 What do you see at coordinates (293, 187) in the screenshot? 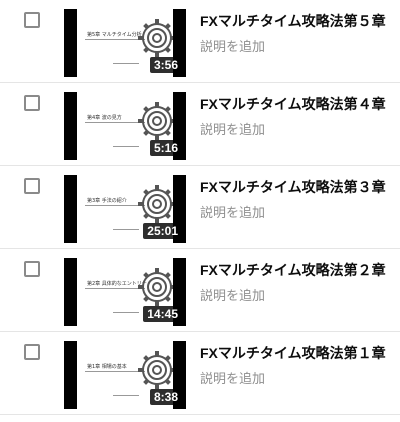
I see `video-title: FXマルチタイム攻略法第３章` at bounding box center [293, 187].